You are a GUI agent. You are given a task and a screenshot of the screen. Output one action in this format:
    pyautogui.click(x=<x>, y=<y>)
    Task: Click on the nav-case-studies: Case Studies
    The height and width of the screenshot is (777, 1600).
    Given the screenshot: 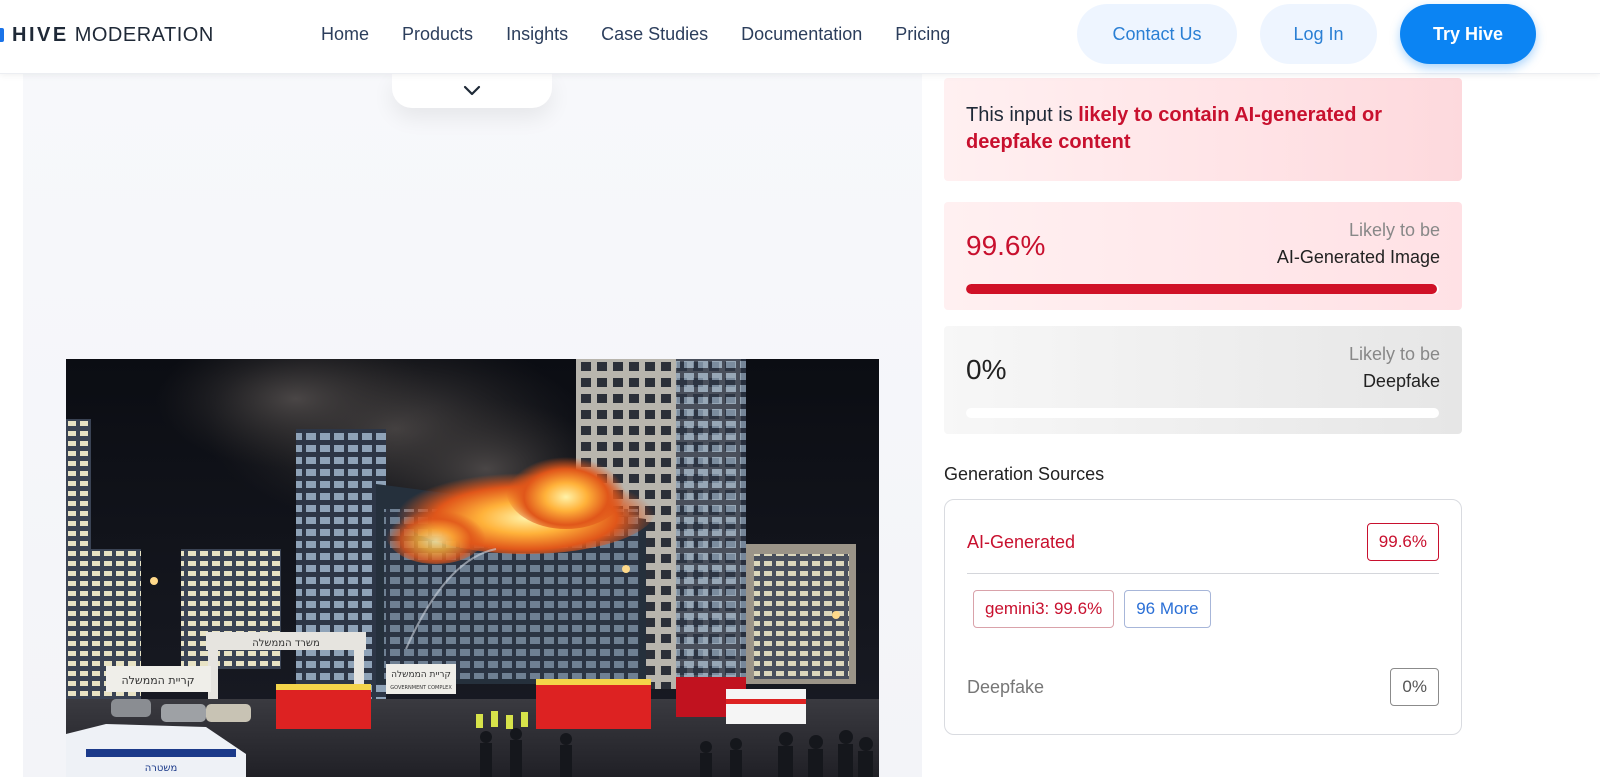 What is the action you would take?
    pyautogui.click(x=654, y=34)
    